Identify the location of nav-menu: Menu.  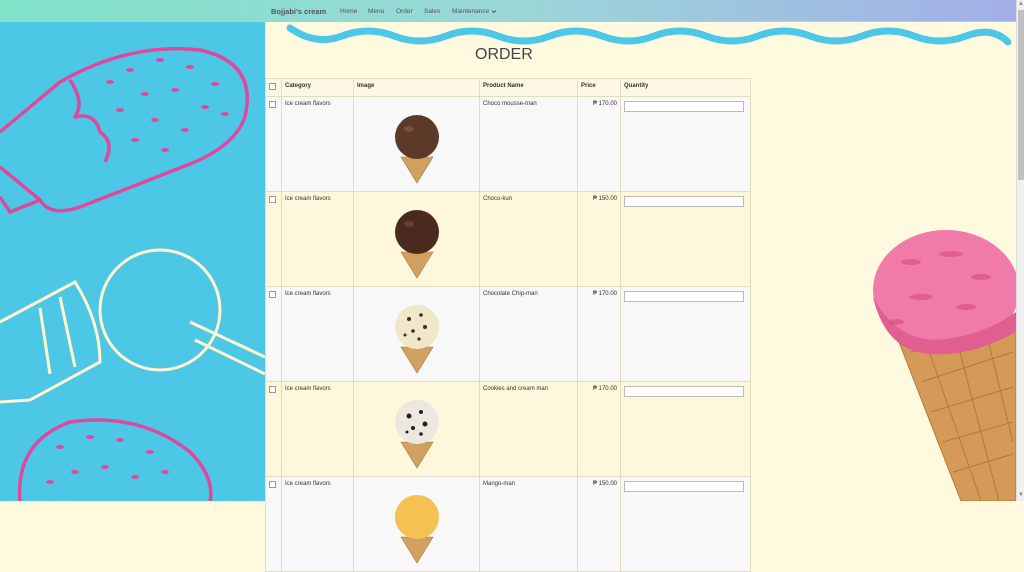
(376, 11).